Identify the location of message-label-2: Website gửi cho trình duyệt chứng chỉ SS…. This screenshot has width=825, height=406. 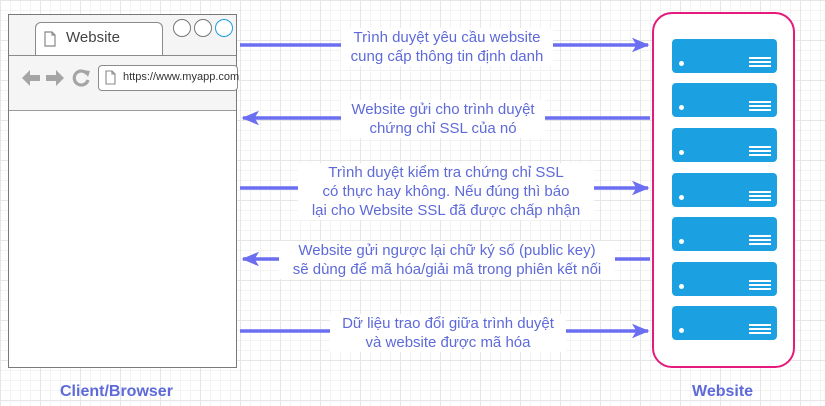
(443, 119).